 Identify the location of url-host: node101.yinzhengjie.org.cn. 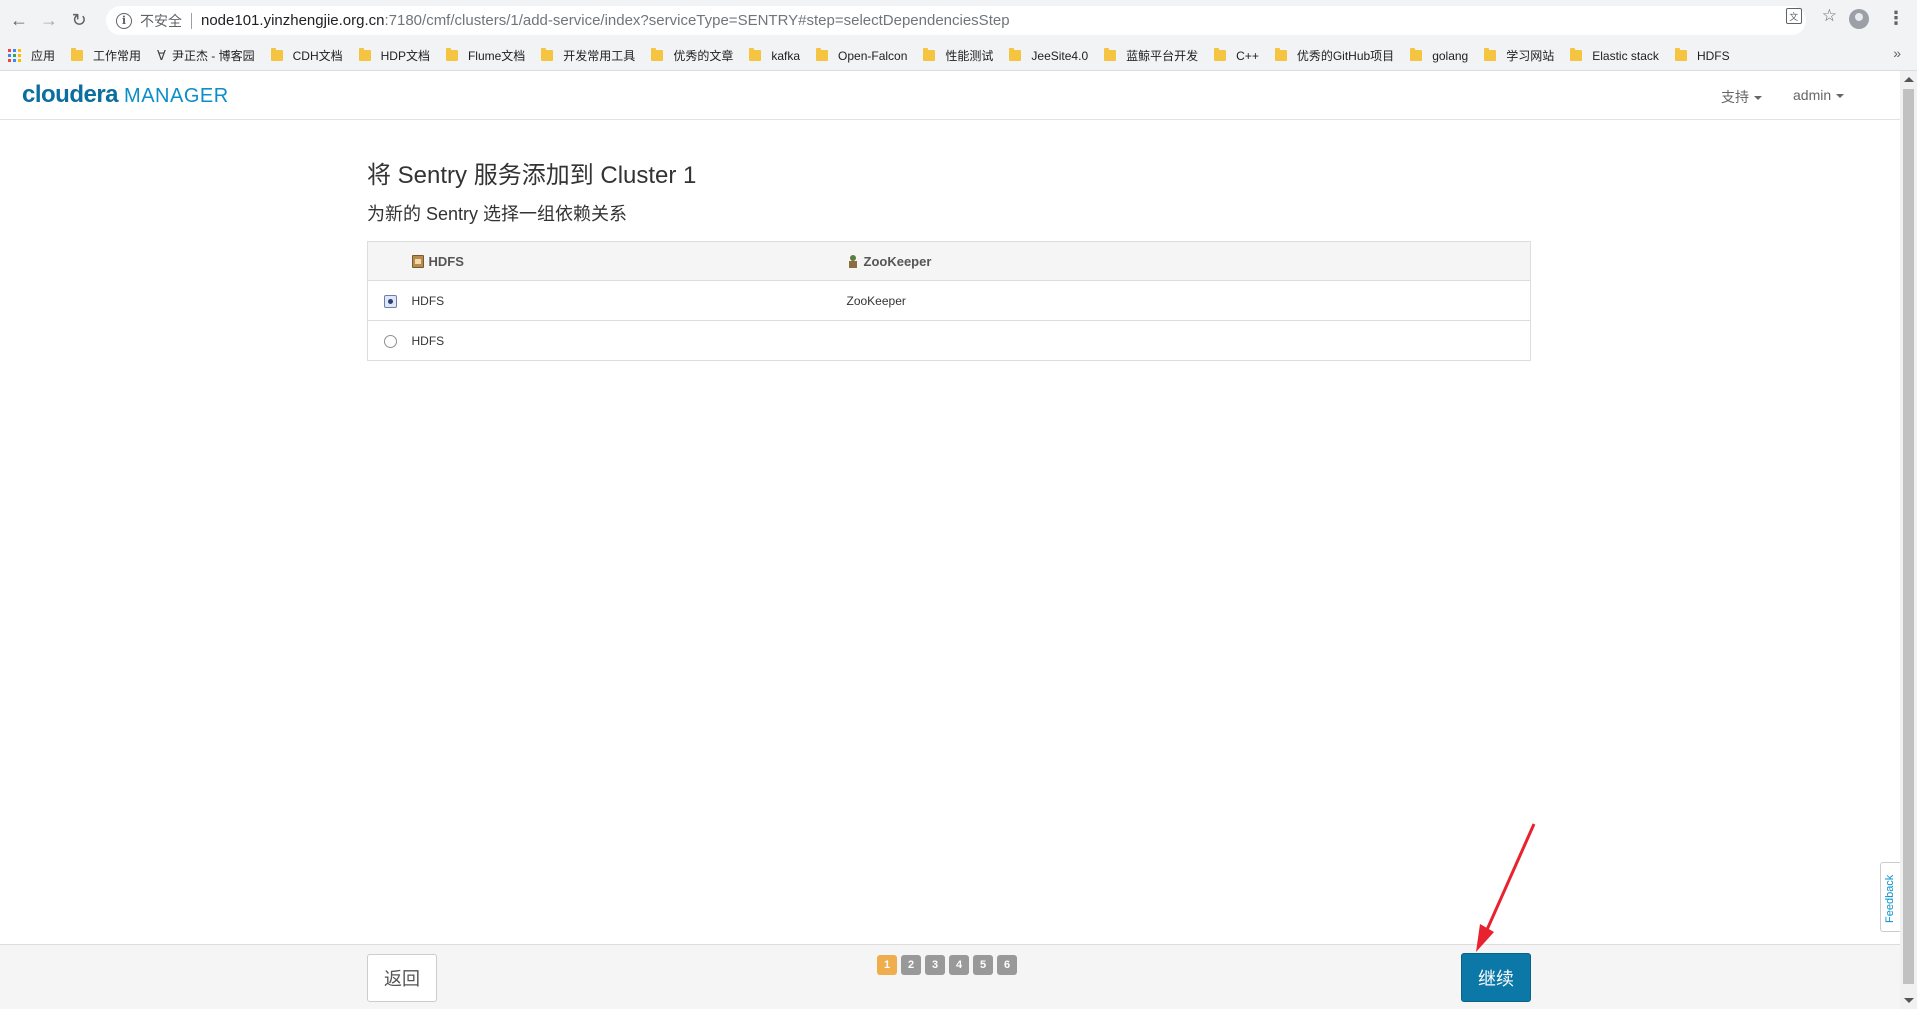
(293, 20).